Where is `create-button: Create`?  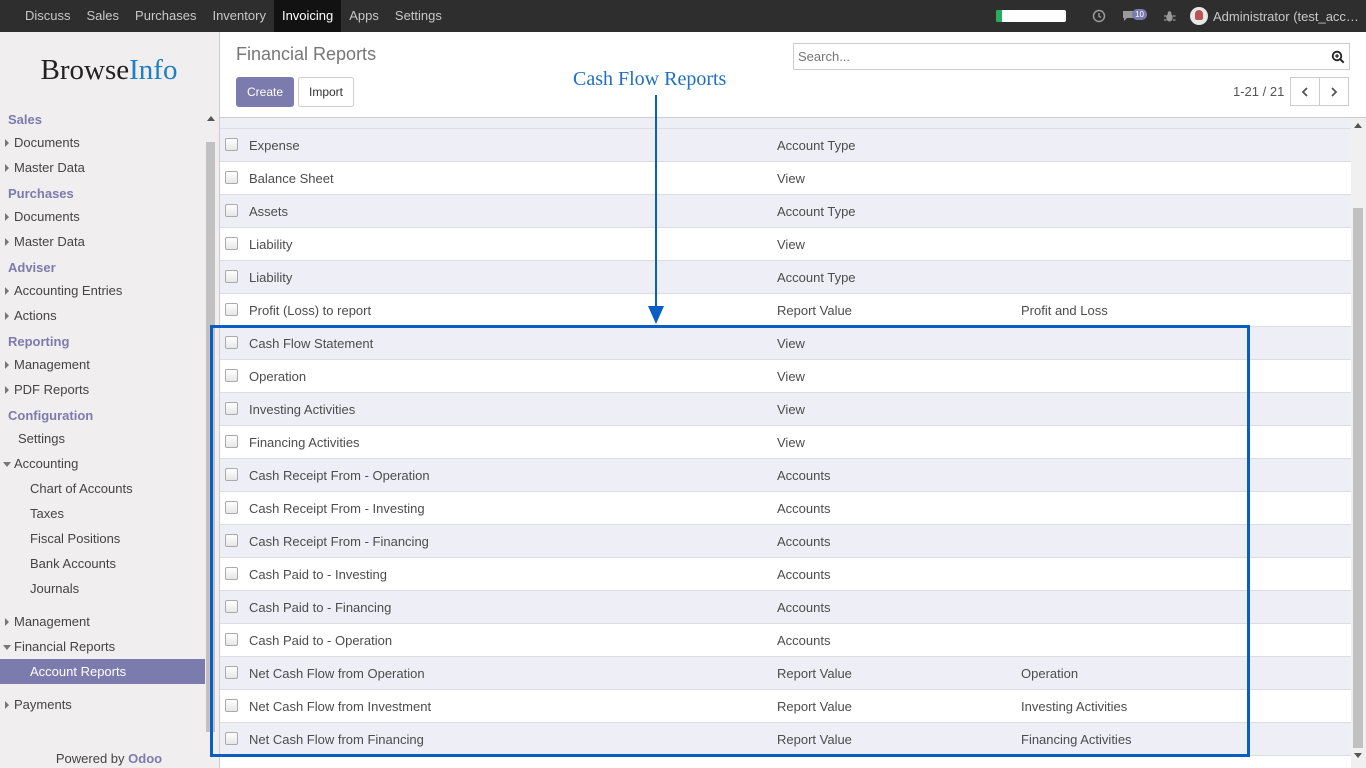 create-button: Create is located at coordinates (265, 92).